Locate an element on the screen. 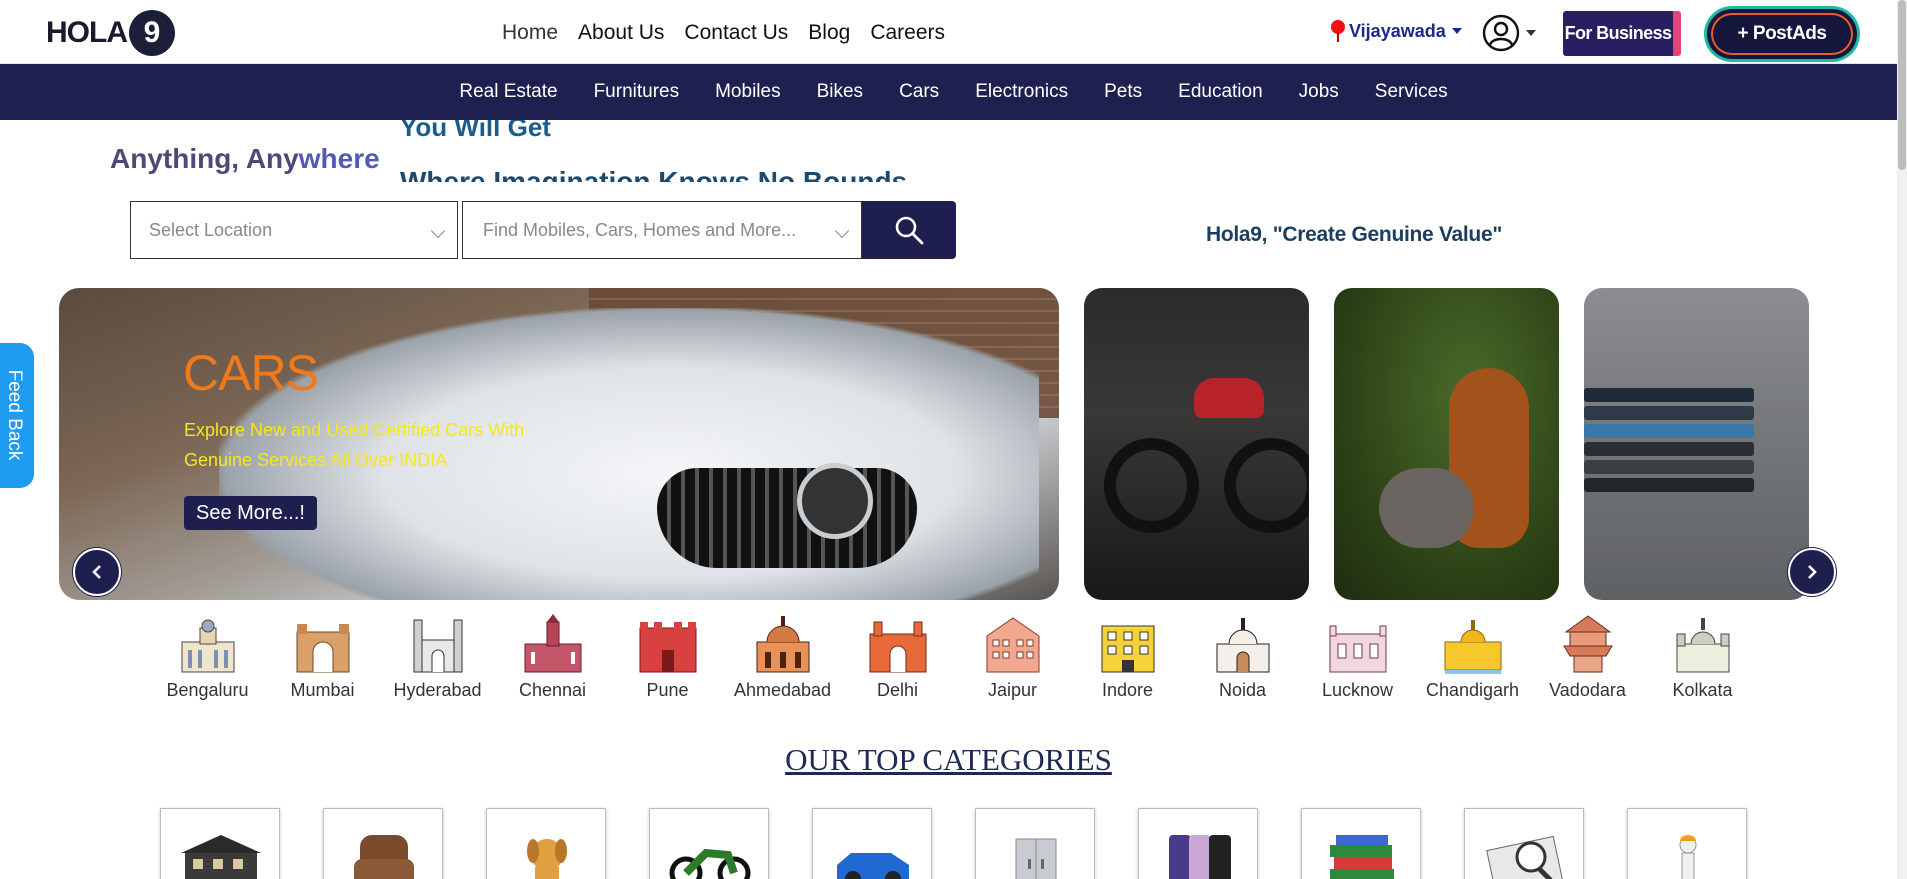  category-electronics: Electronics is located at coordinates (1021, 92).